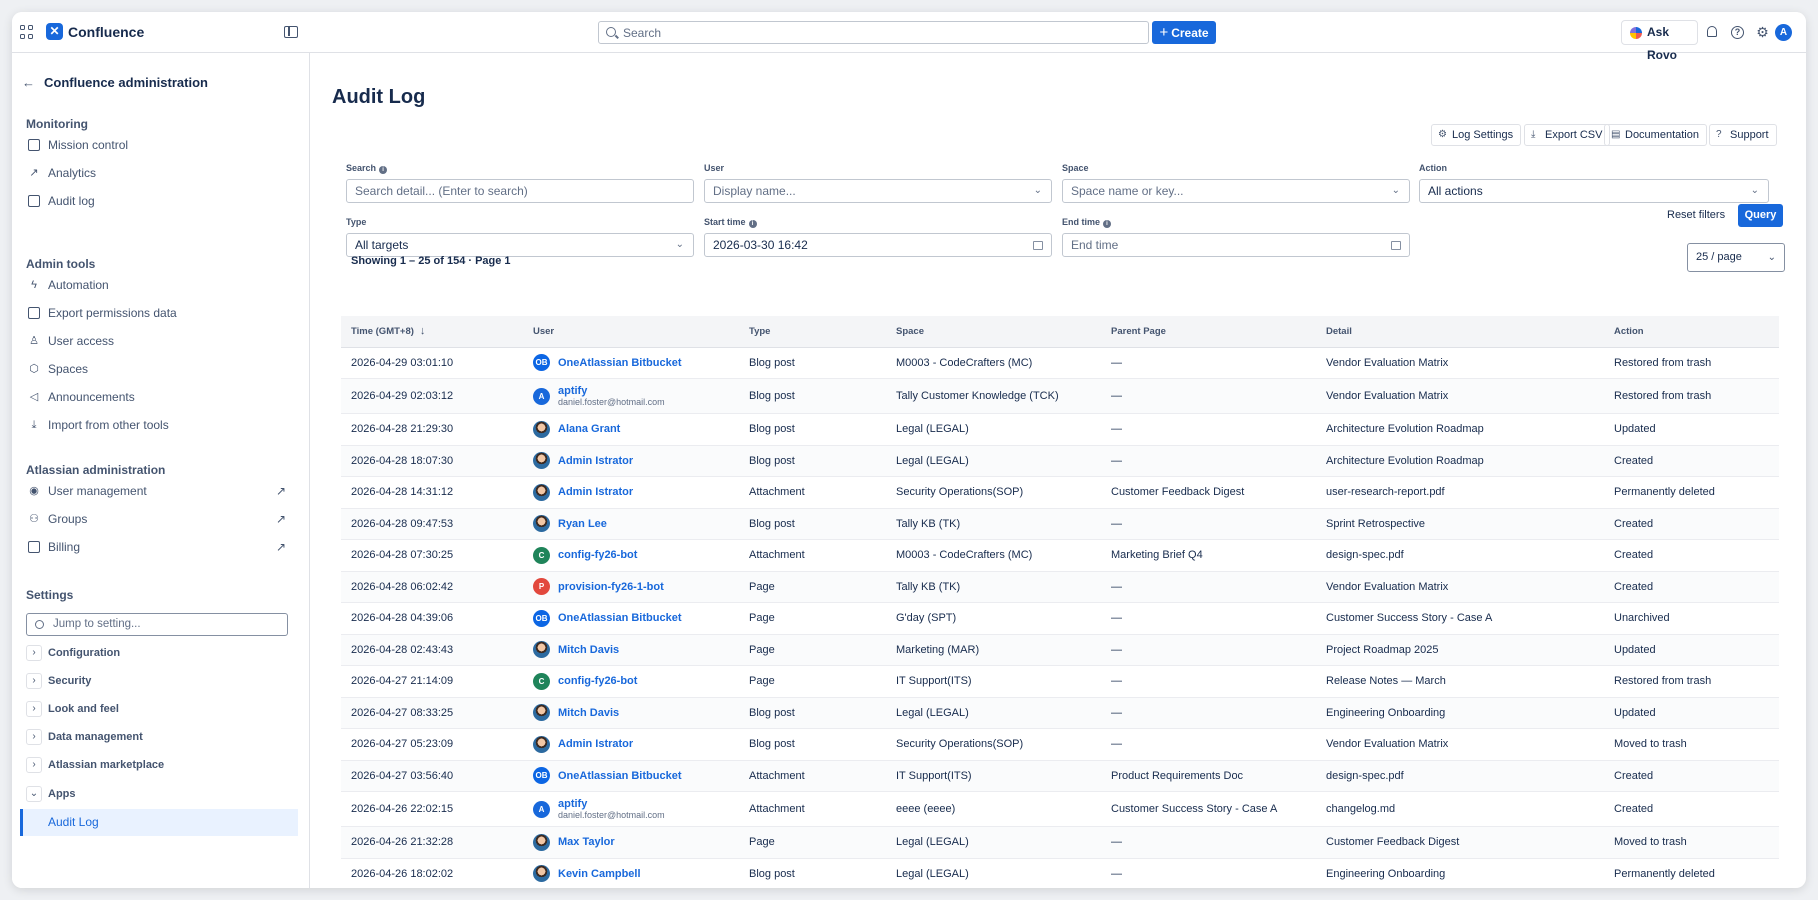 The image size is (1818, 900). Describe the element at coordinates (878, 245) in the screenshot. I see `start-time-input: 2026-03-30 16:42` at that location.